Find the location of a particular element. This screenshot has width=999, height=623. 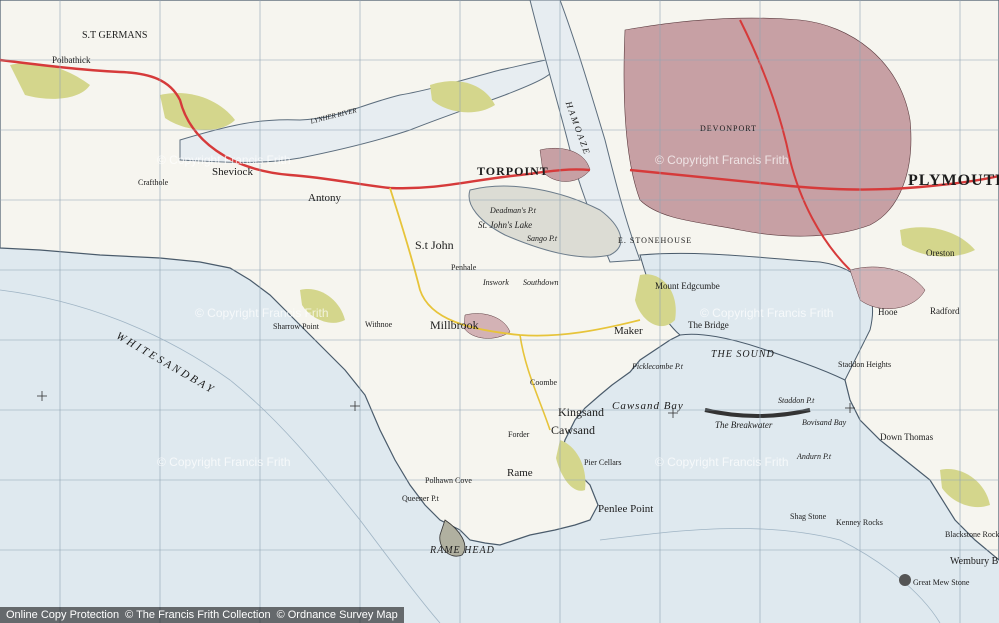

label-rame: Rame is located at coordinates (520, 473).